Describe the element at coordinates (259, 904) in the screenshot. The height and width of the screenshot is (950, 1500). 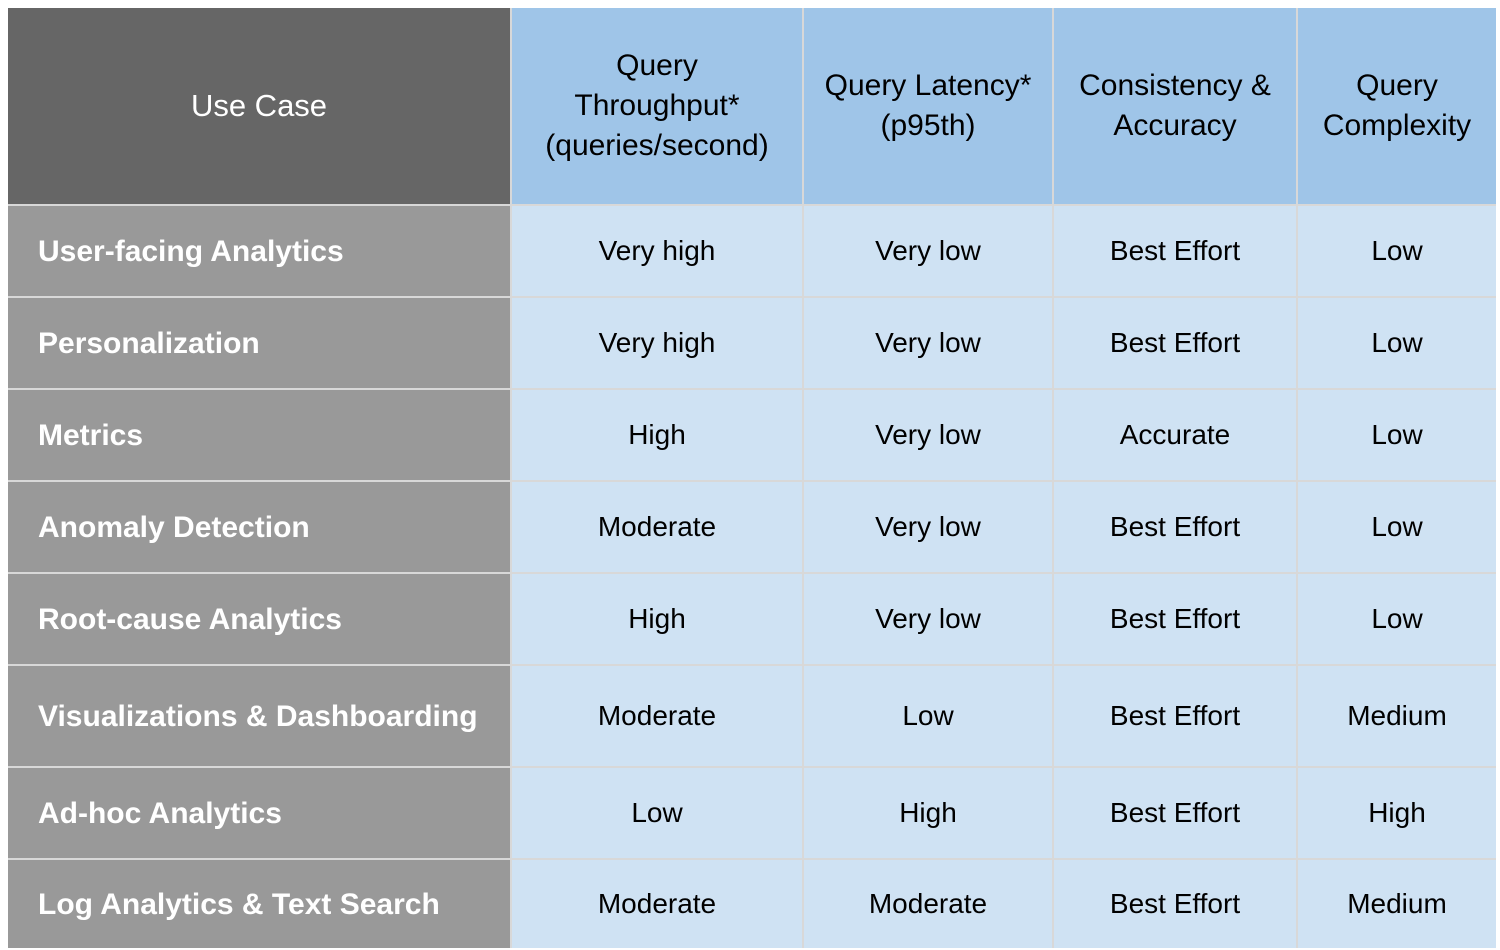
I see `row-header-use-case: Log Analytics & Text Search` at that location.